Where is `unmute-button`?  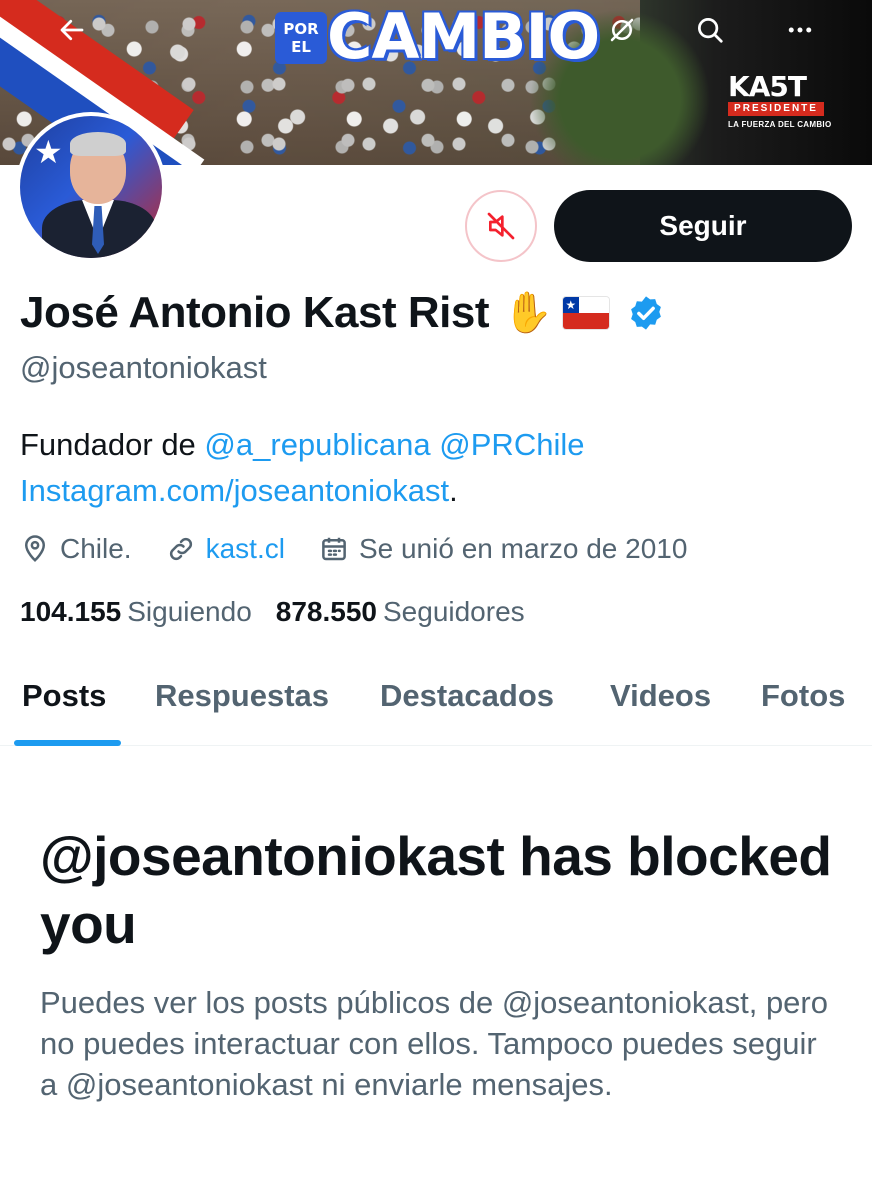
unmute-button is located at coordinates (501, 226).